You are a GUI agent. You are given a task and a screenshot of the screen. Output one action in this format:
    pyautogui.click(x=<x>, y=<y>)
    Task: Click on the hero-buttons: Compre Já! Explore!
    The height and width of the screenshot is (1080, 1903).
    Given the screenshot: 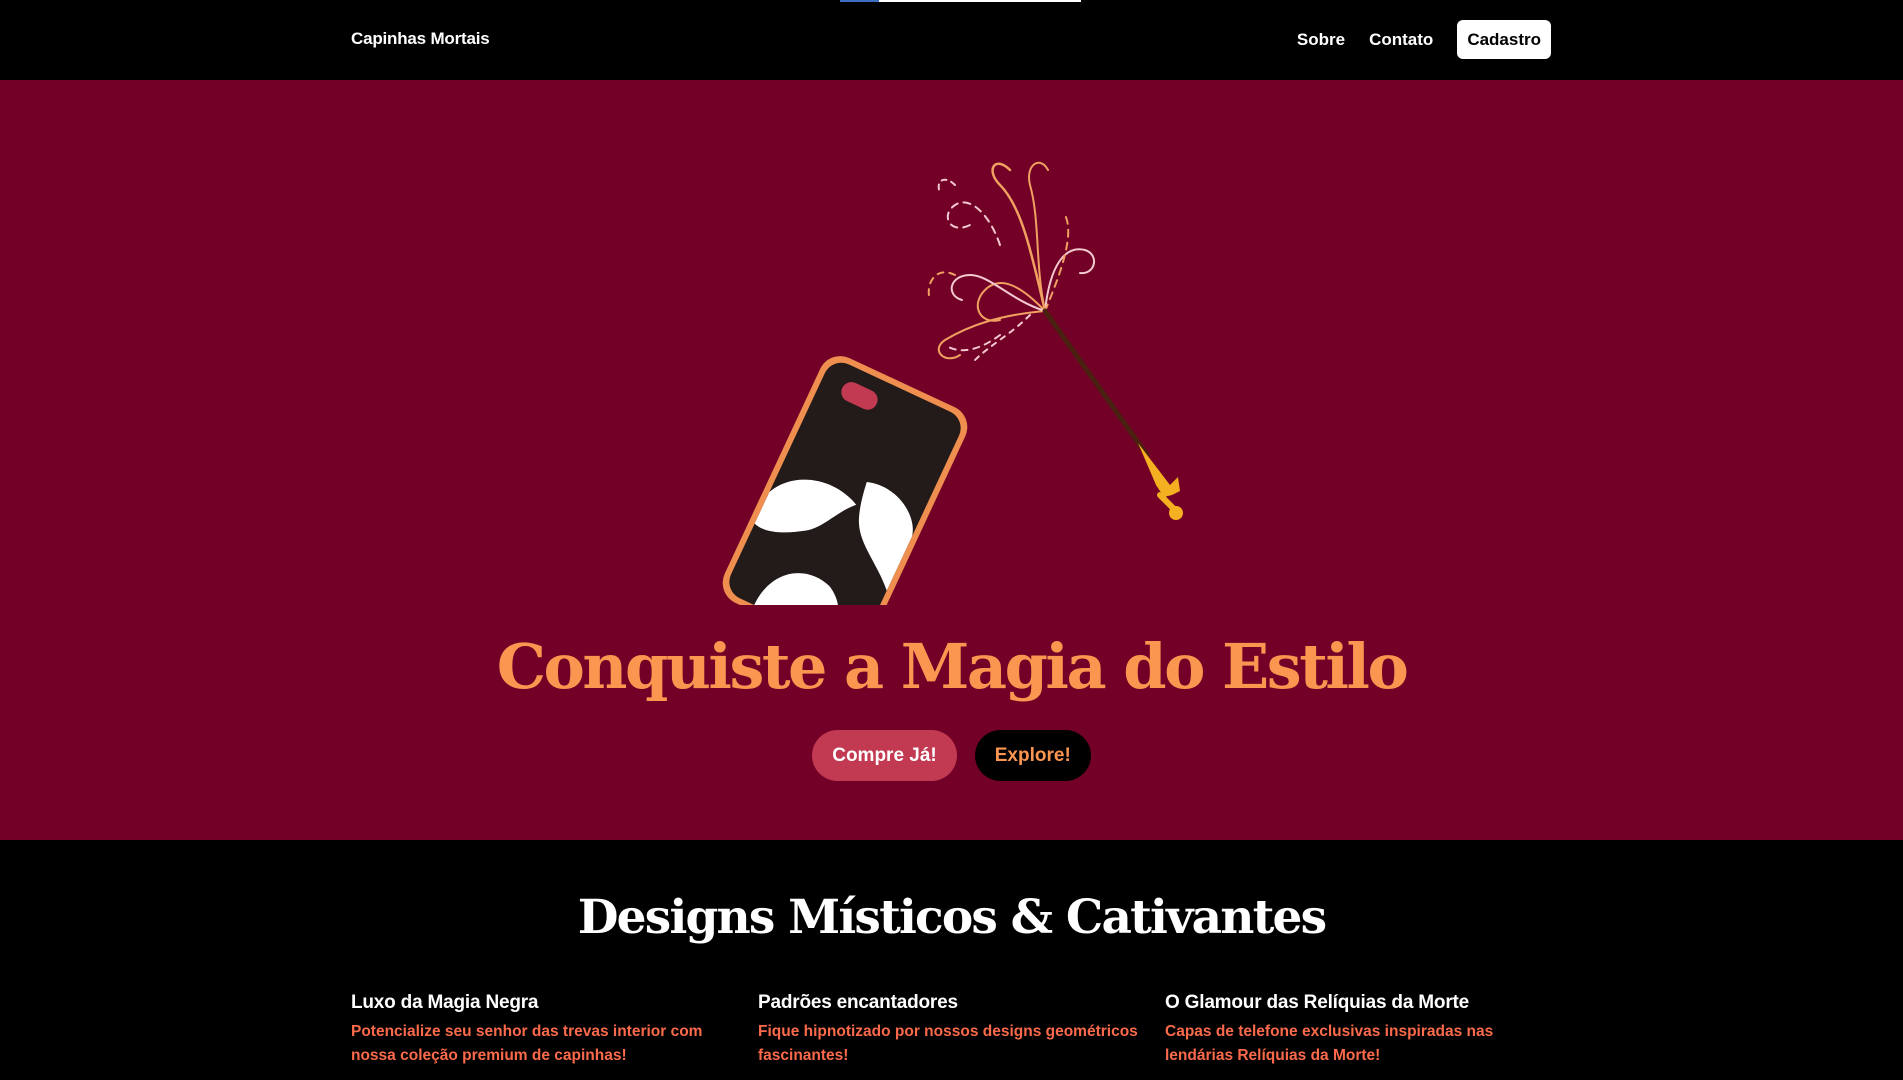 What is the action you would take?
    pyautogui.click(x=951, y=755)
    